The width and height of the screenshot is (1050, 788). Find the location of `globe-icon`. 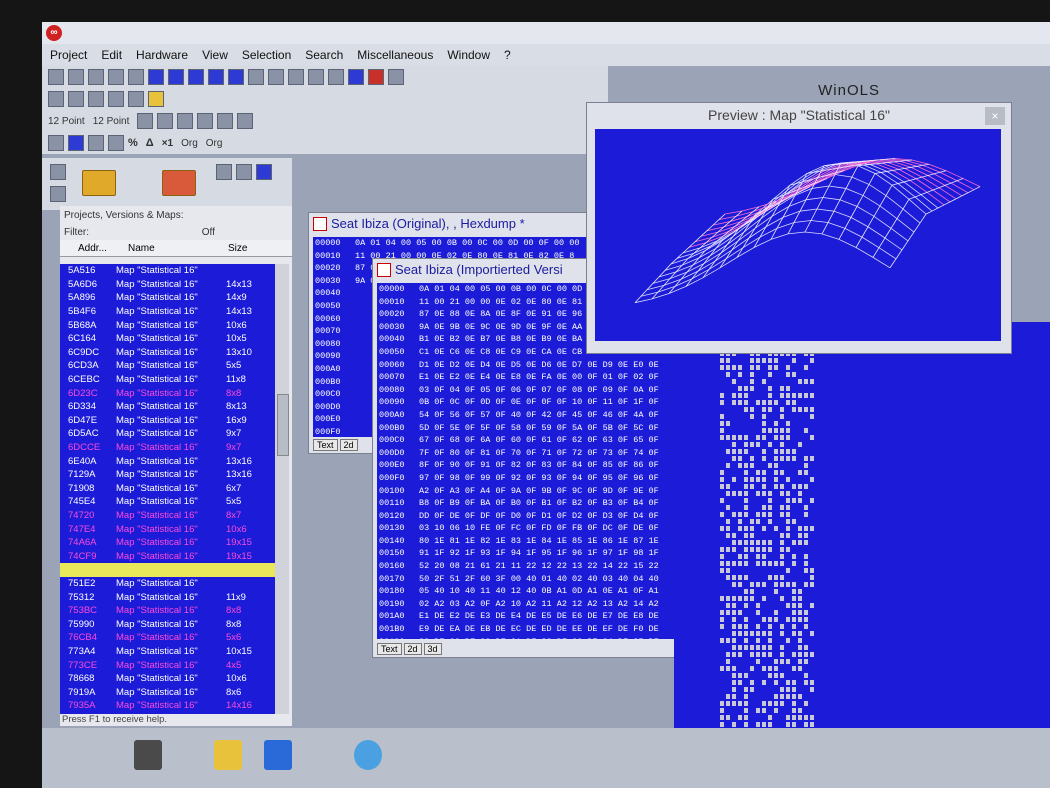

globe-icon is located at coordinates (264, 172).